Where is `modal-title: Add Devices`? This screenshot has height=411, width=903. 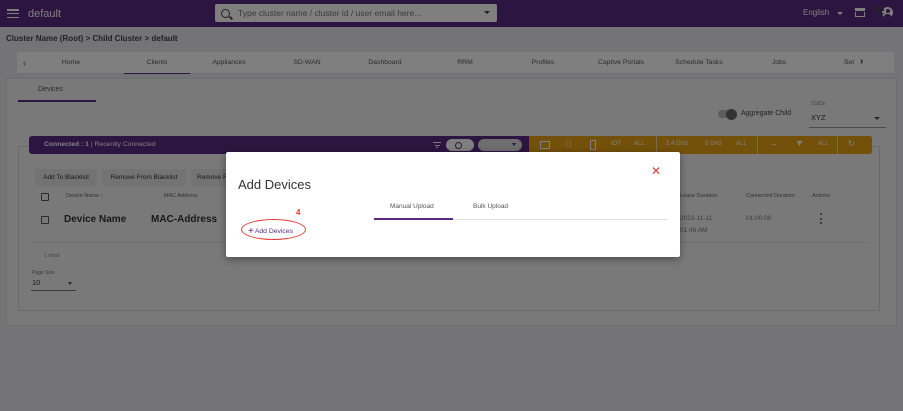 modal-title: Add Devices is located at coordinates (274, 184).